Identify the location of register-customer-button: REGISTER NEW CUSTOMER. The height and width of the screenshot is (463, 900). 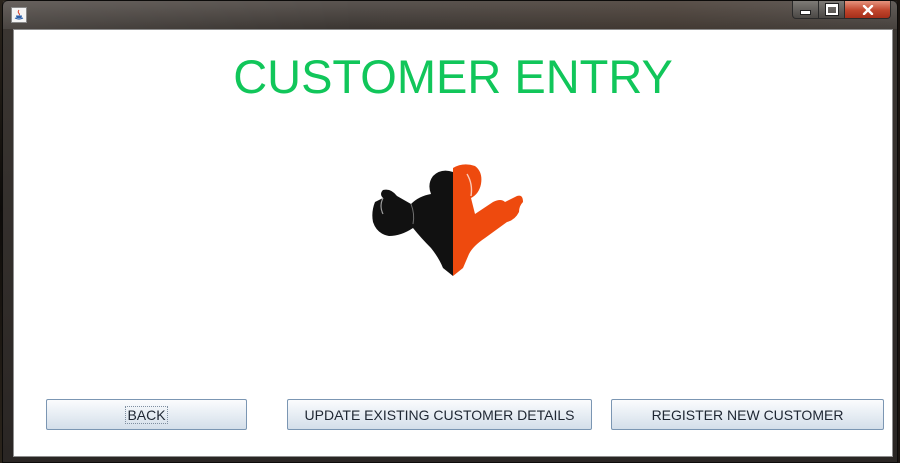
(747, 414).